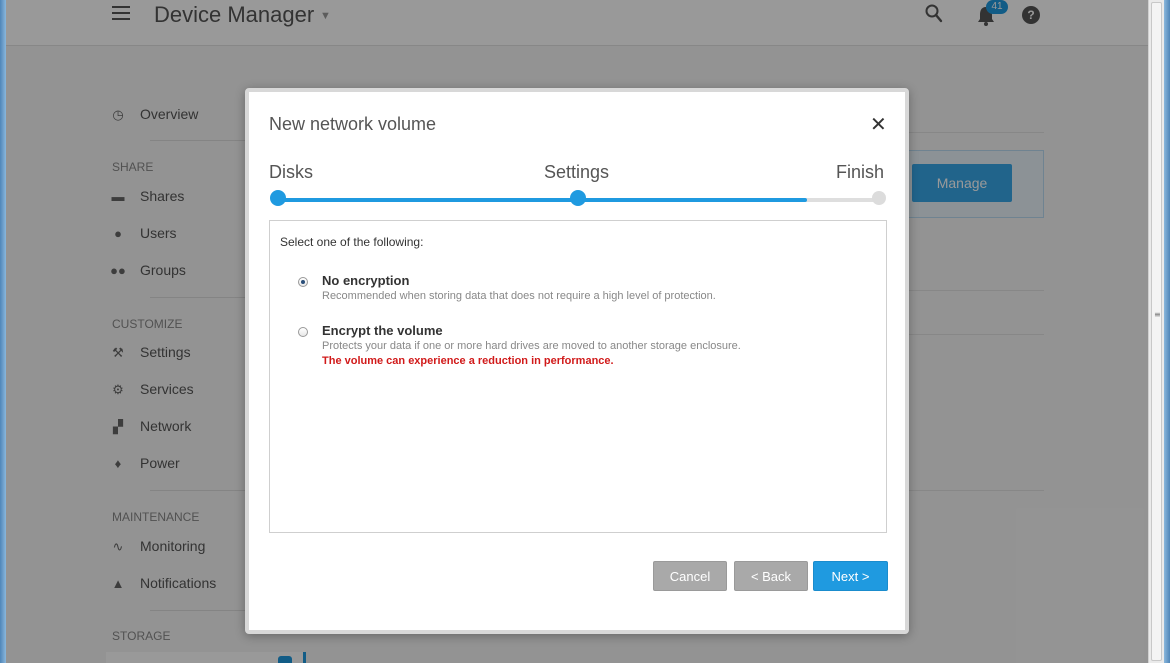  What do you see at coordinates (353, 124) in the screenshot?
I see `dialog-title: New network volume` at bounding box center [353, 124].